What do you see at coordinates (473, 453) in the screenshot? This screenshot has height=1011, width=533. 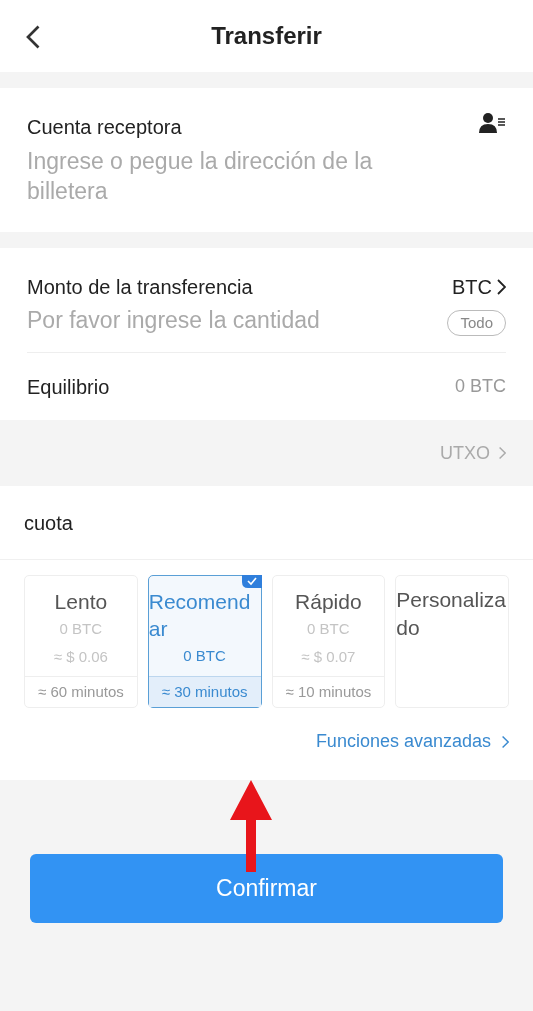 I see `utxo-link: UTXO` at bounding box center [473, 453].